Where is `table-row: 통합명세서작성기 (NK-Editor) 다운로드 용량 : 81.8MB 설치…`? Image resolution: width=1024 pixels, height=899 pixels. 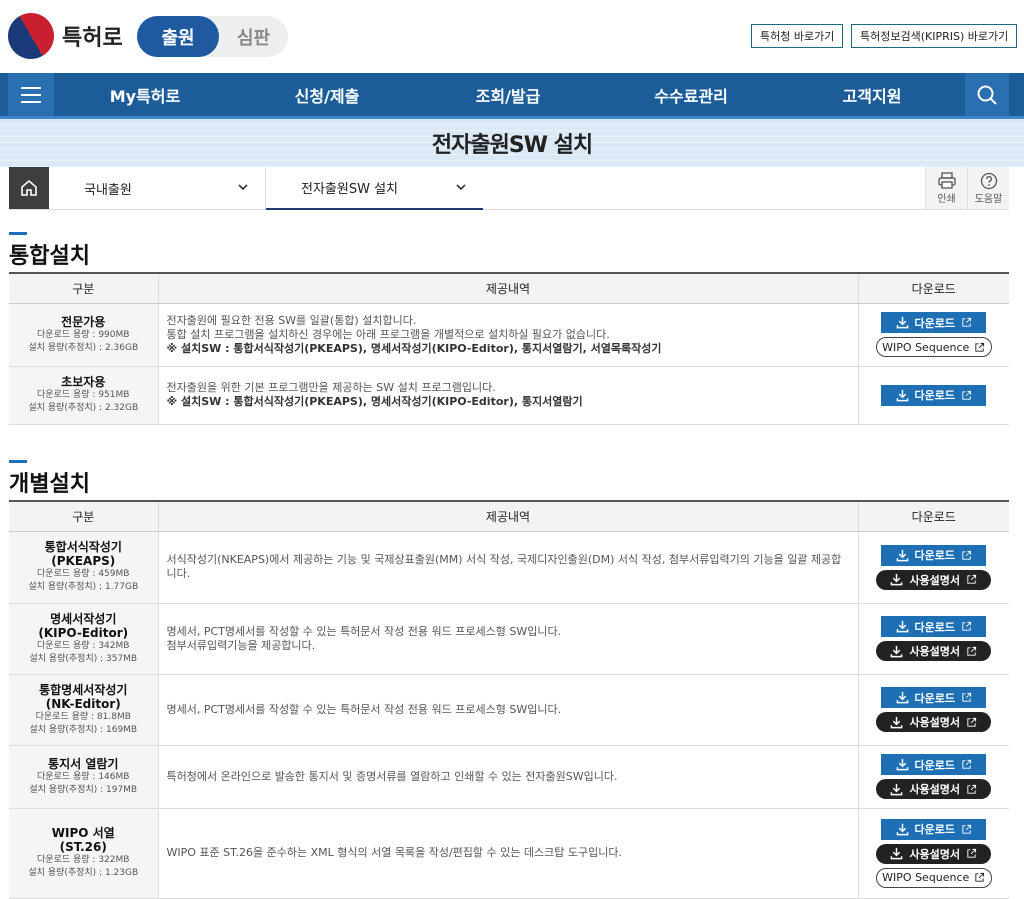
table-row: 통합명세서작성기 (NK-Editor) 다운로드 용량 : 81.8MB 설치… is located at coordinates (509, 710).